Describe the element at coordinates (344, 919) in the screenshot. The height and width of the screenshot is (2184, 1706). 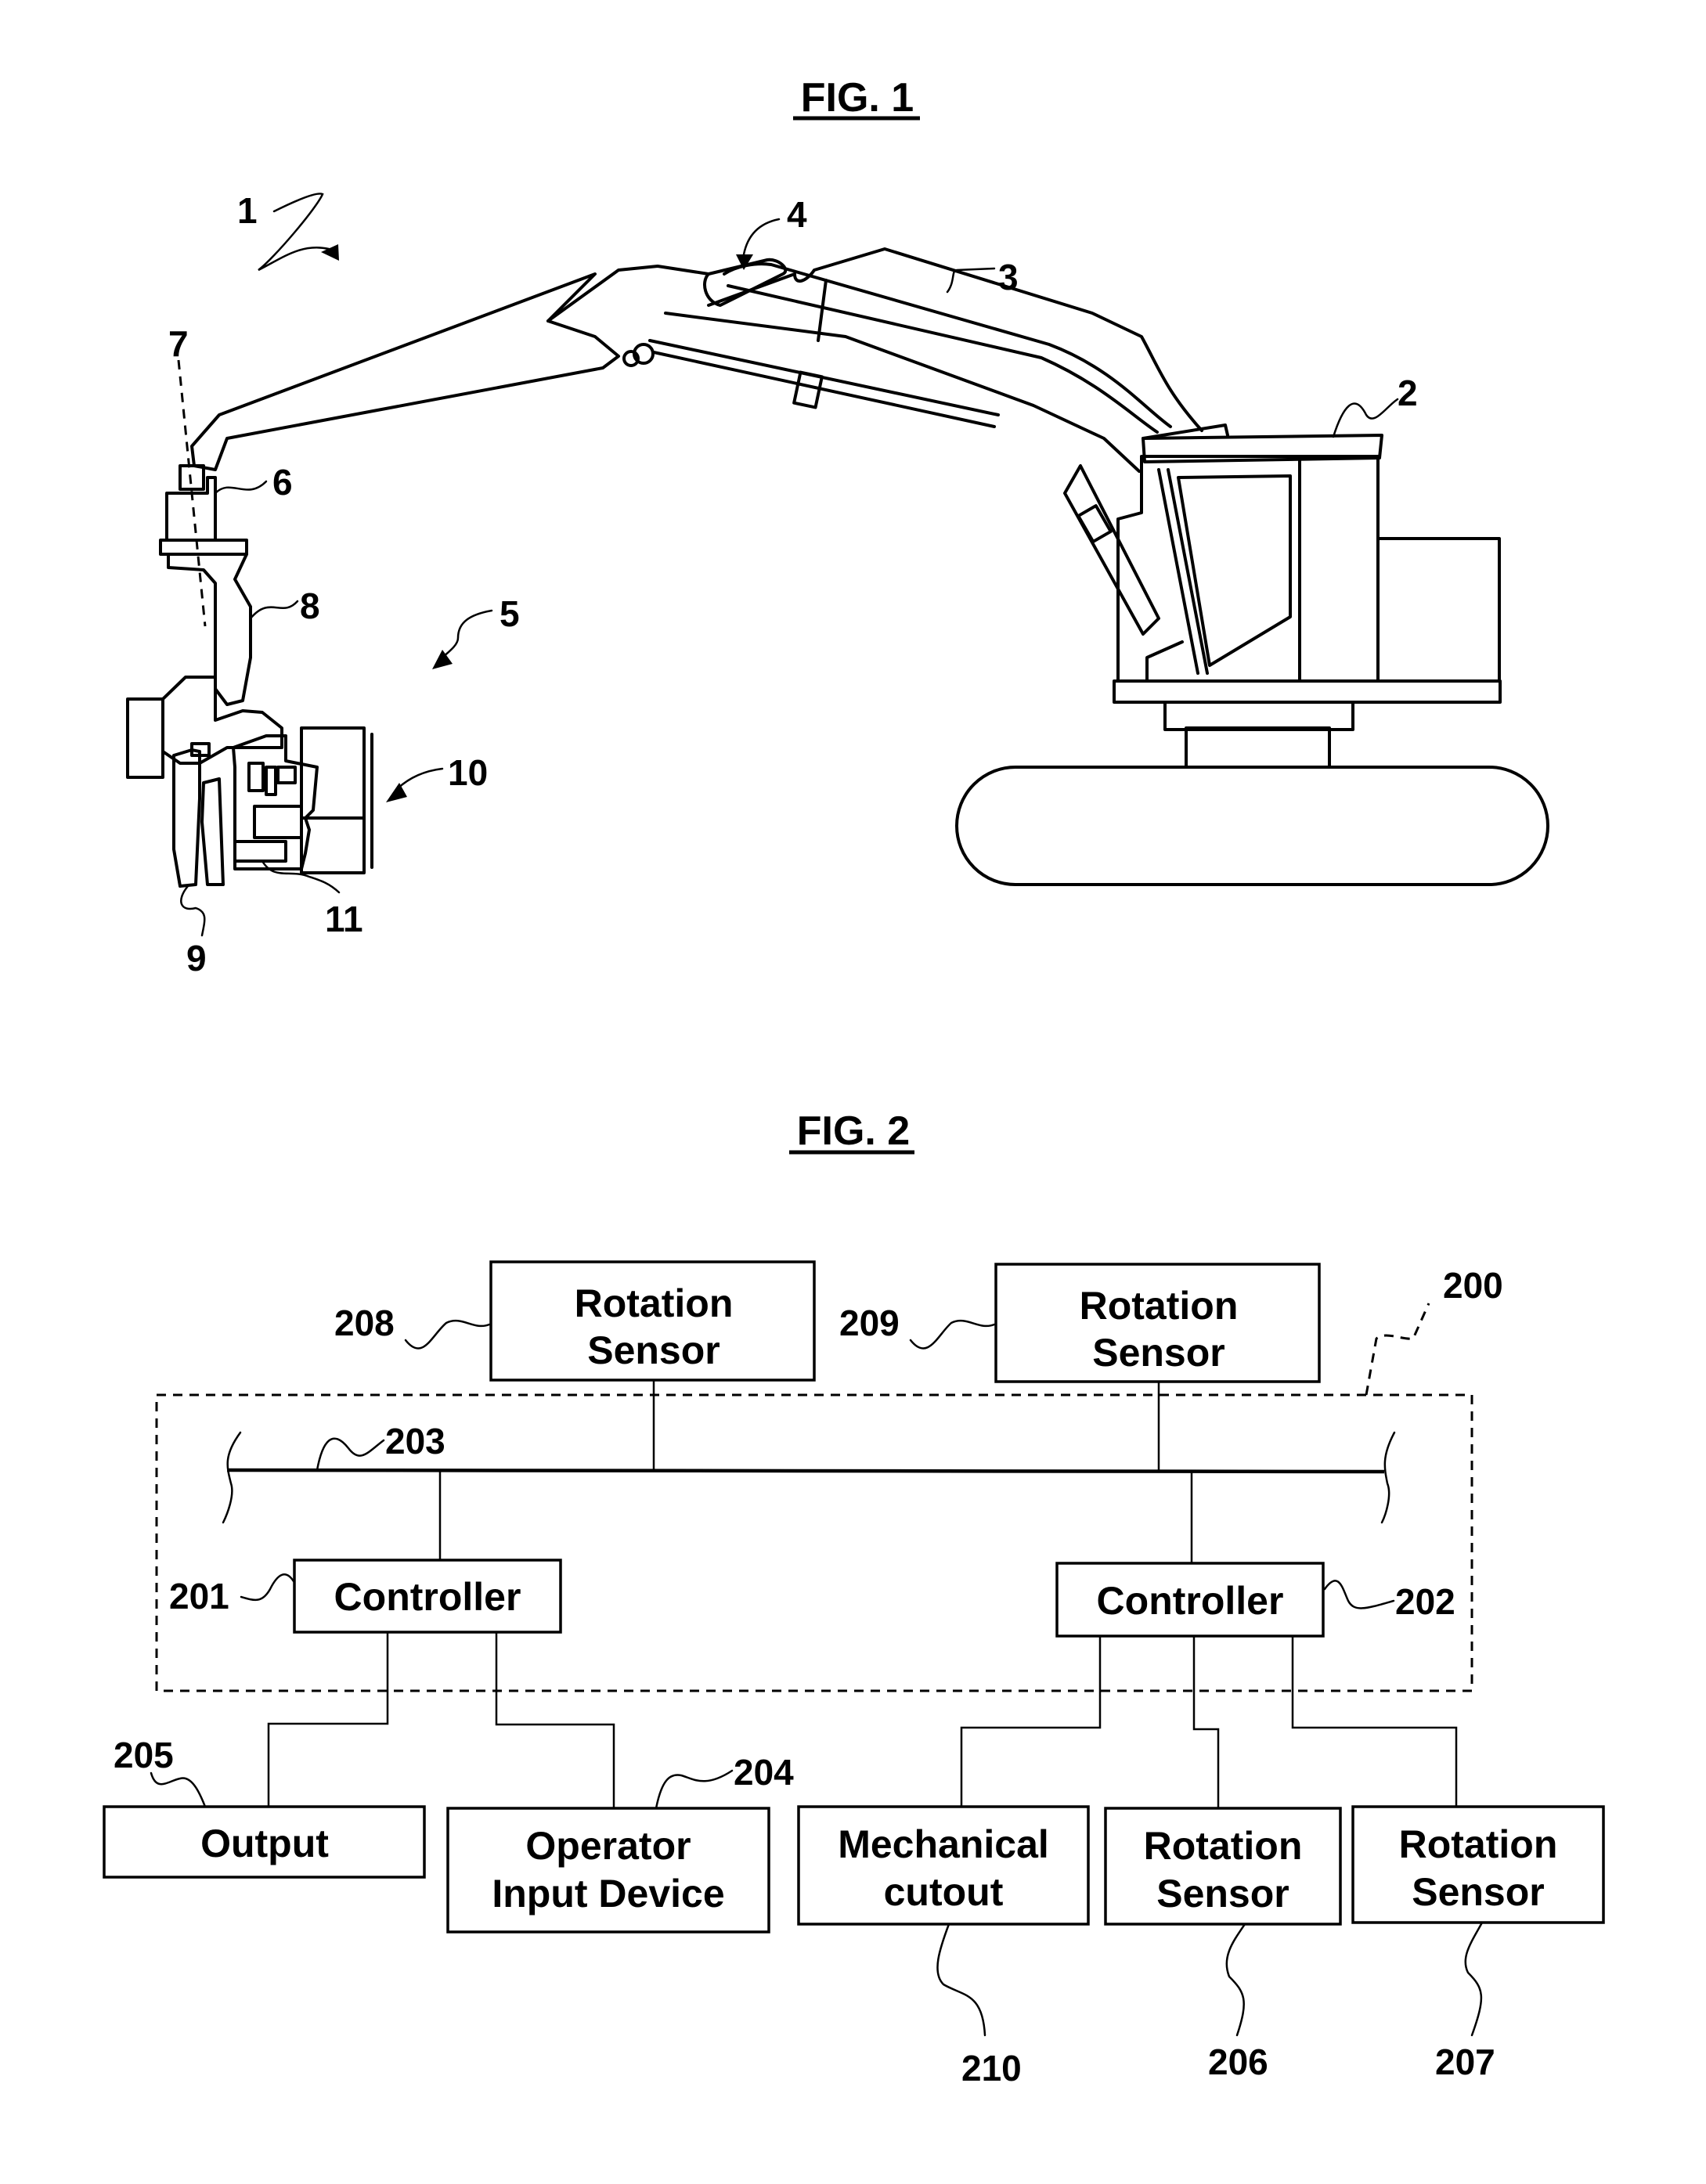
I see `ref-label-11: 11` at that location.